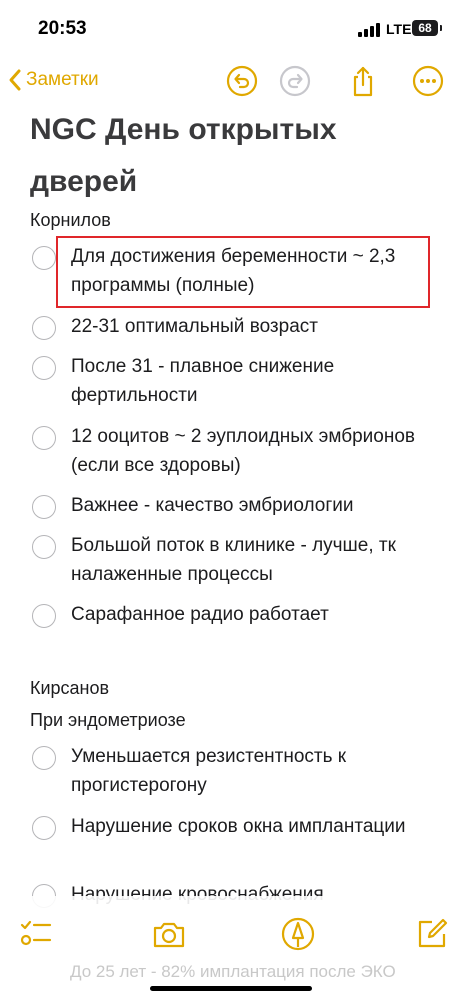  Describe the element at coordinates (399, 29) in the screenshot. I see `network-label: LTE` at that location.